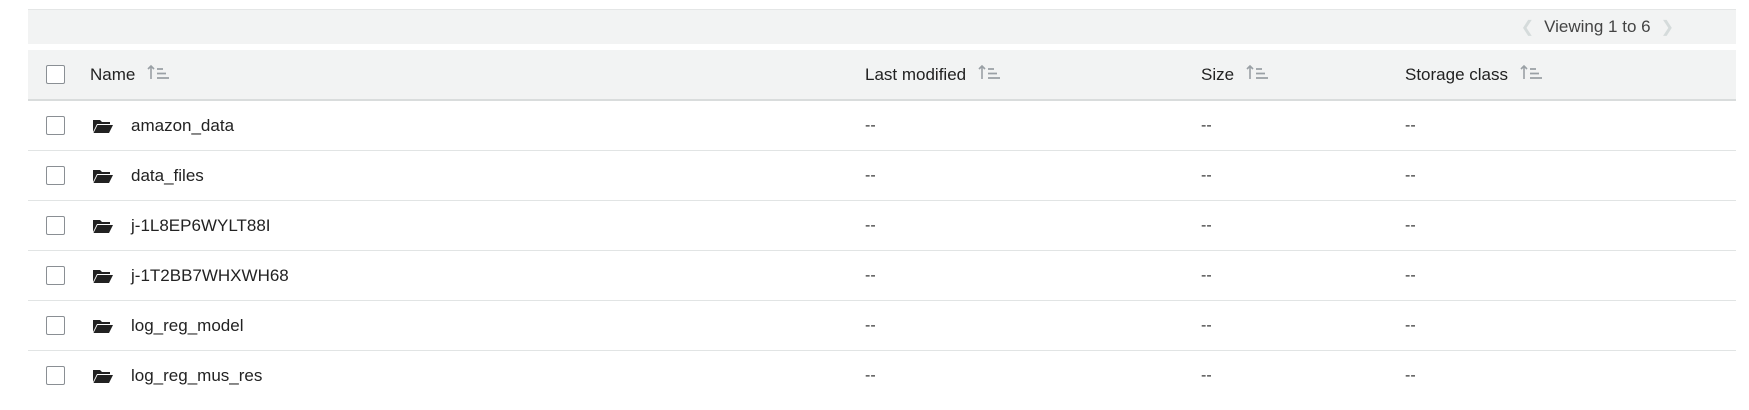  What do you see at coordinates (187, 326) in the screenshot?
I see `object-name-link: log_reg_model` at bounding box center [187, 326].